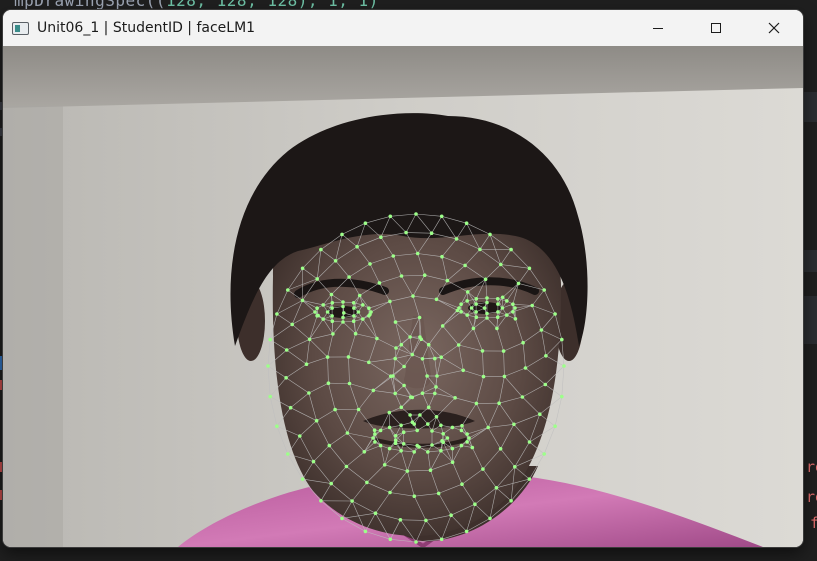 Image resolution: width=817 pixels, height=561 pixels. What do you see at coordinates (403, 28) in the screenshot?
I see `window-titlebar: Unit06_1 | StudentID | faceLM1` at bounding box center [403, 28].